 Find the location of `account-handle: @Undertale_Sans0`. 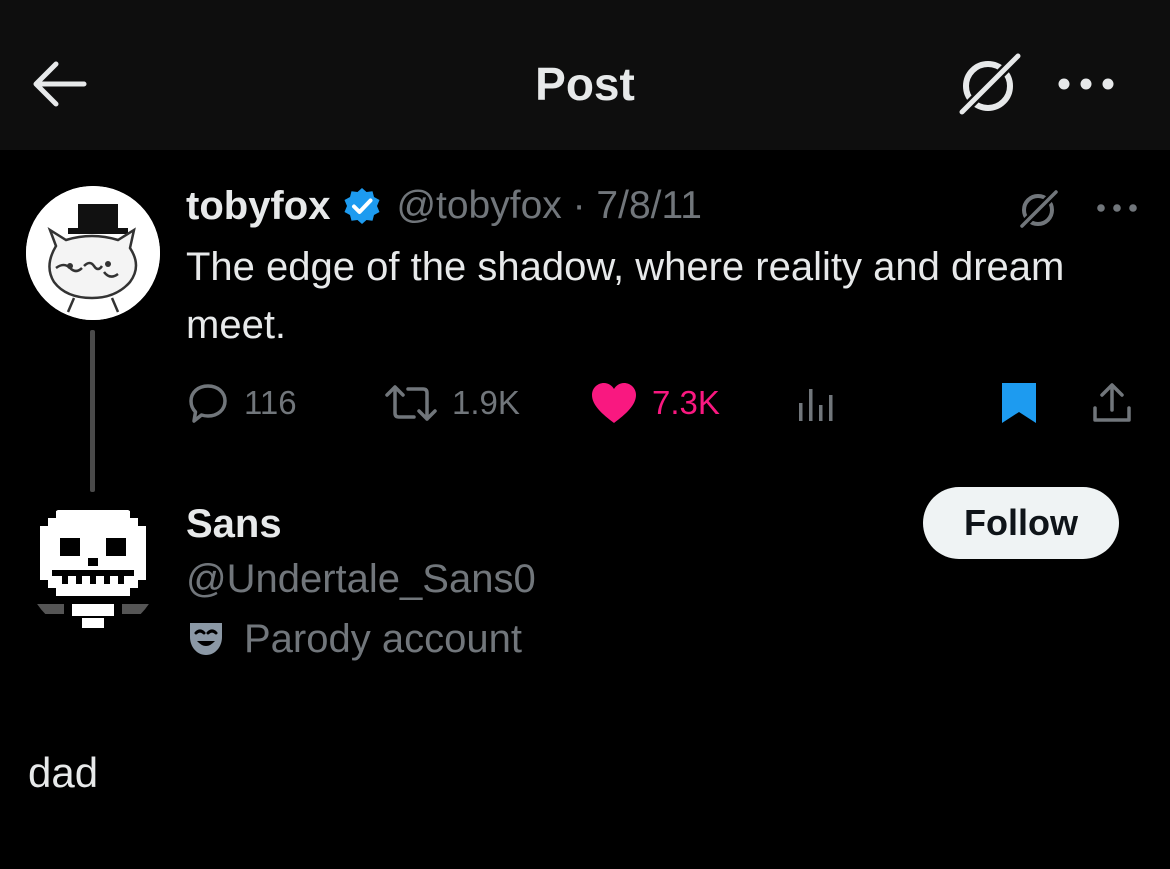

account-handle: @Undertale_Sans0 is located at coordinates (361, 579).